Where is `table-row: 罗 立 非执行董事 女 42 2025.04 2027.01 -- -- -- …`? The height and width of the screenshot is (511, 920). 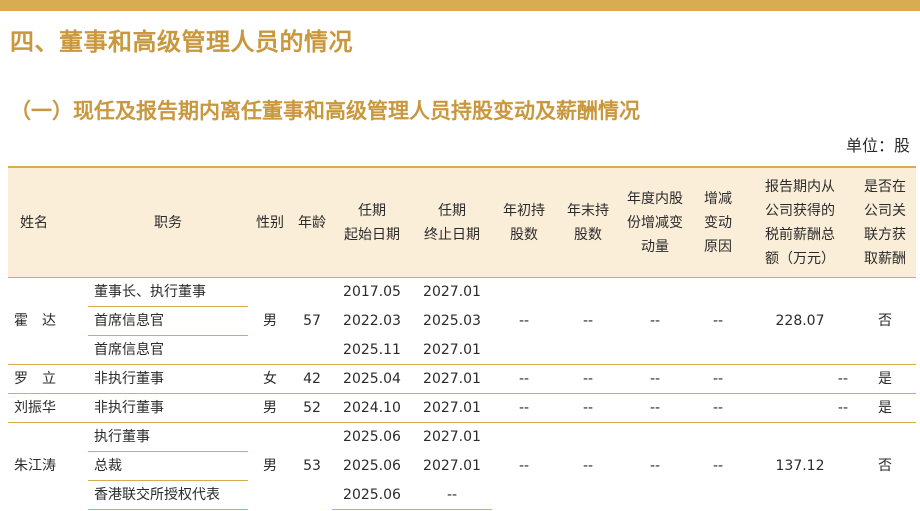 table-row: 罗 立 非执行董事 女 42 2025.04 2027.01 -- -- -- … is located at coordinates (462, 379).